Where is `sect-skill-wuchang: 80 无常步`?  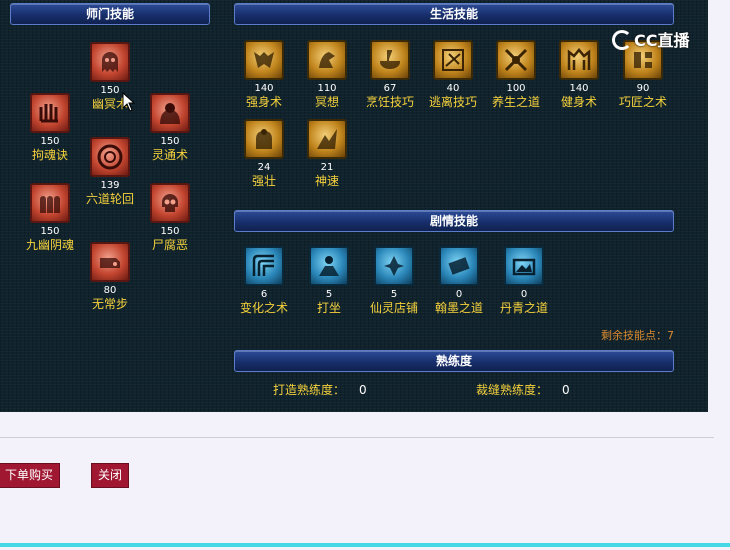
sect-skill-wuchang: 80 无常步 is located at coordinates (110, 276).